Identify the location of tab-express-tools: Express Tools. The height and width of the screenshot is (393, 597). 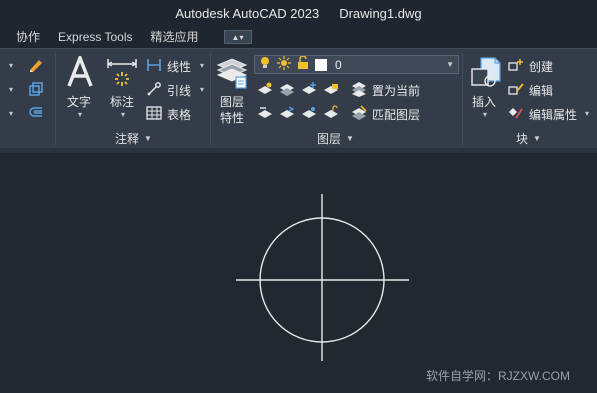
(95, 37).